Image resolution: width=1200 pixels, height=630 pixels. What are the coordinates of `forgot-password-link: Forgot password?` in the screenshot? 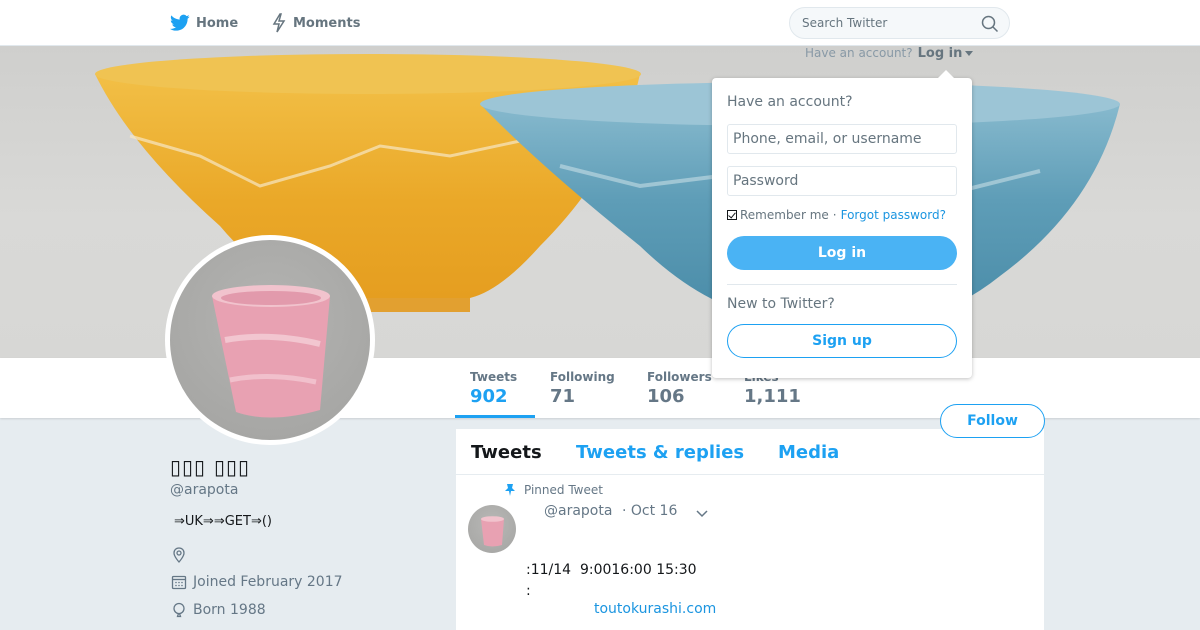 It's located at (893, 215).